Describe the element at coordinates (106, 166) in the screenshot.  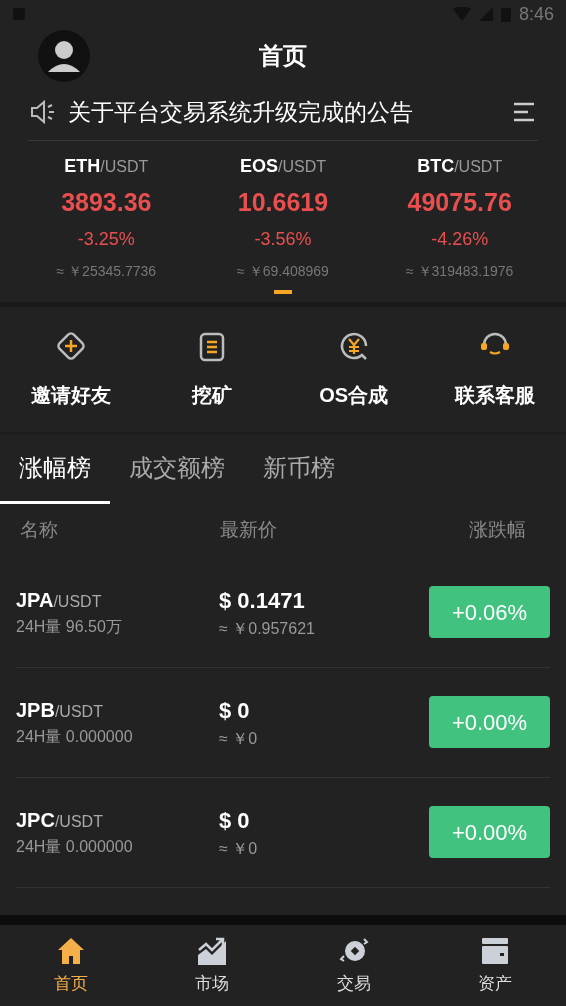
I see `ticker-pair: ETH/USDT` at that location.